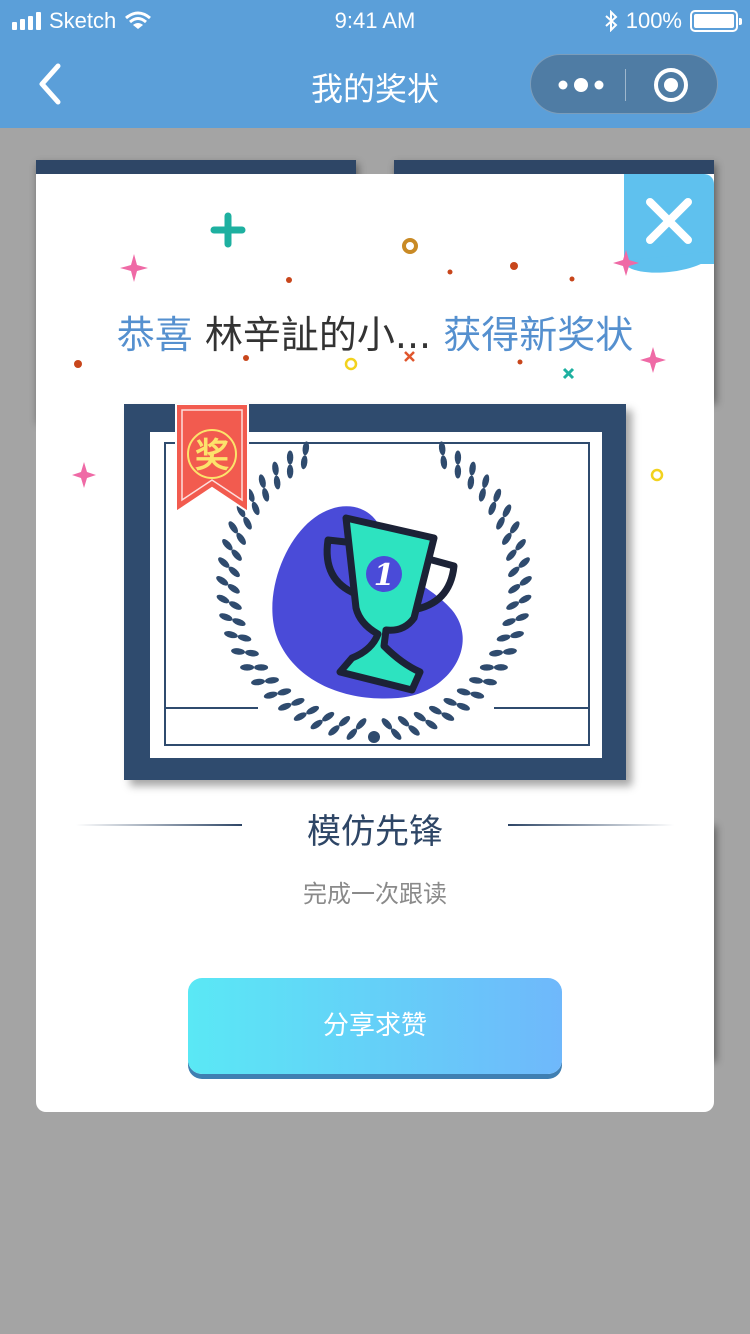  What do you see at coordinates (716, 21) in the screenshot?
I see `battery-icon` at bounding box center [716, 21].